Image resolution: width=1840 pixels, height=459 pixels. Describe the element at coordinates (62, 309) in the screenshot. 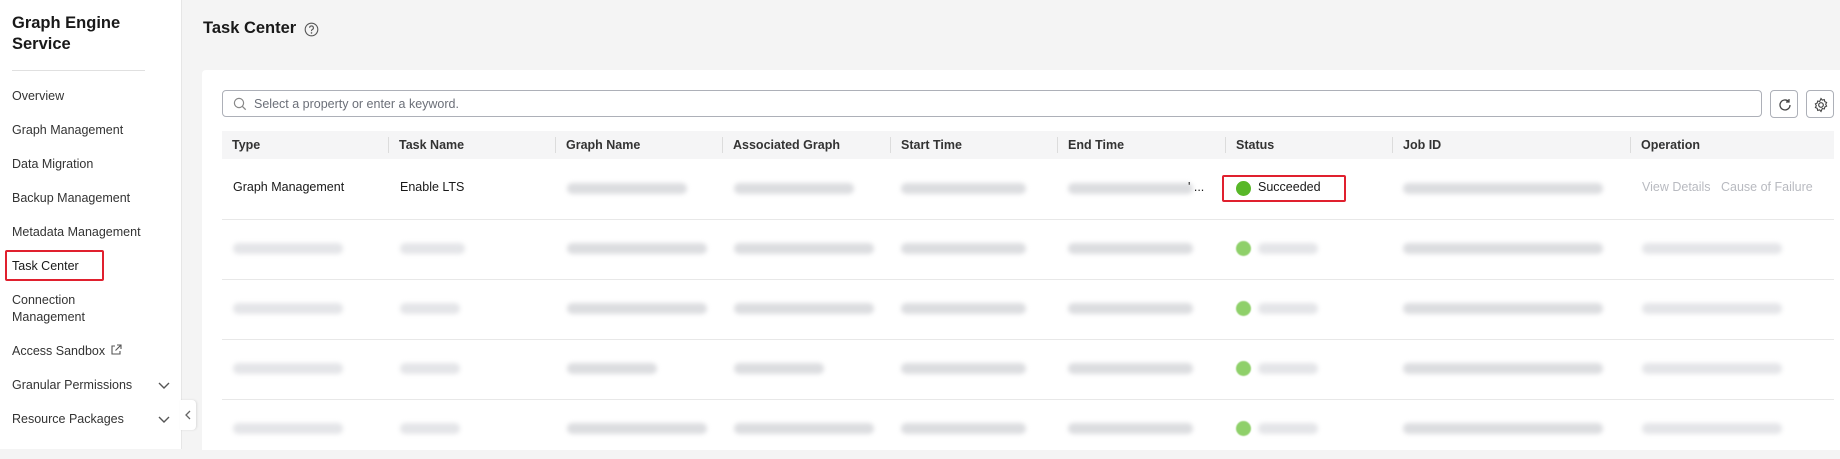

I see `sidebar-item-connection-management: Connection Management` at that location.